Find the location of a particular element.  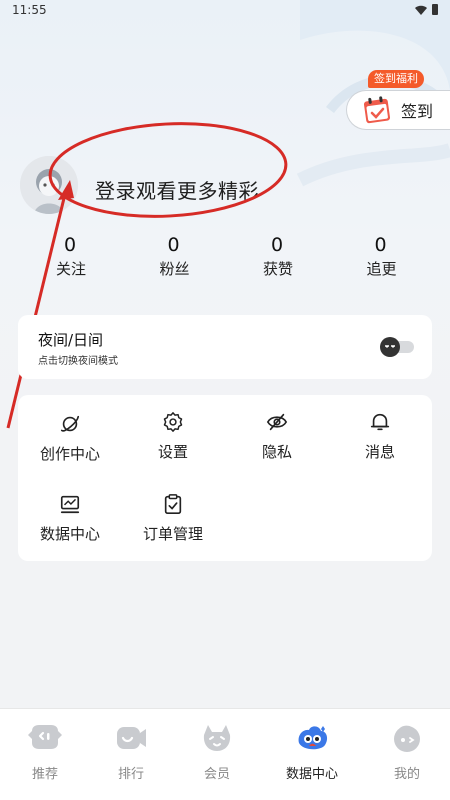

menu-data-center: 数据中心 is located at coordinates (70, 528).